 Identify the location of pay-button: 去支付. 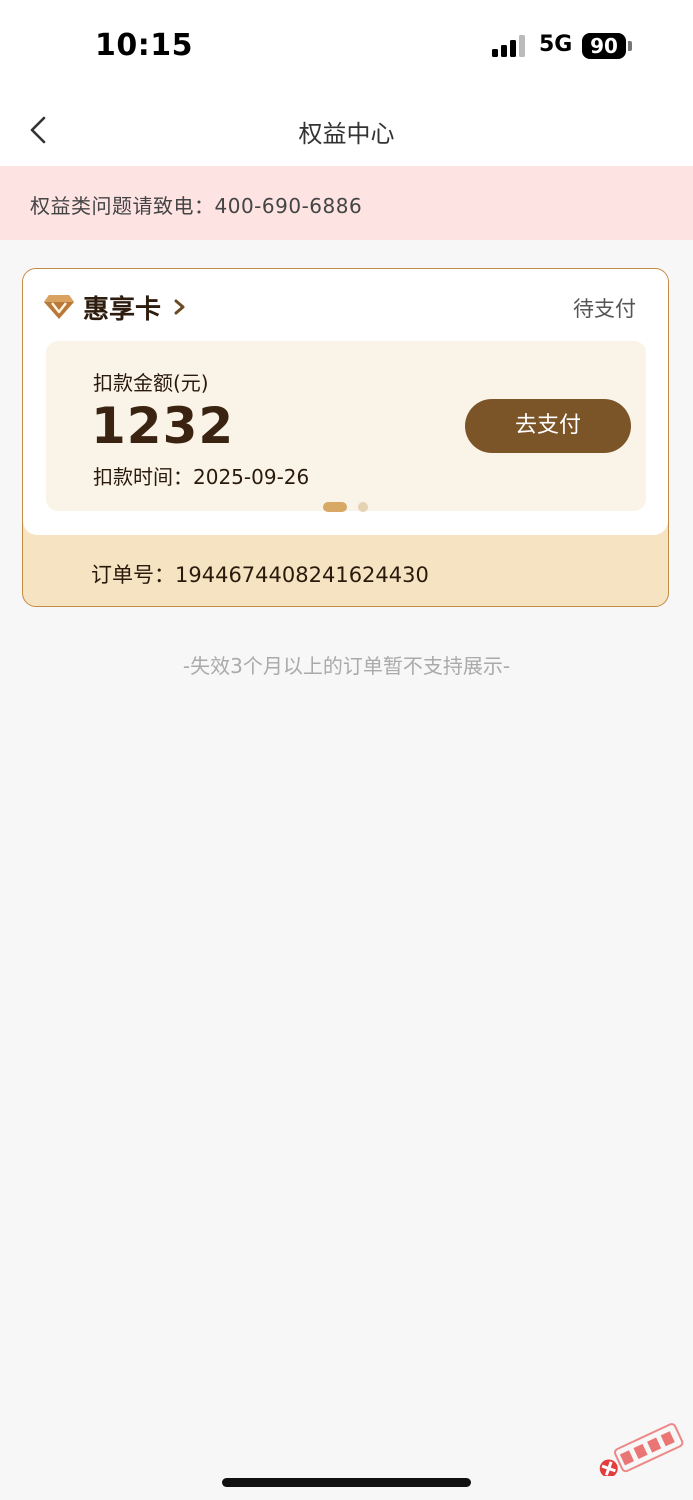
(548, 426).